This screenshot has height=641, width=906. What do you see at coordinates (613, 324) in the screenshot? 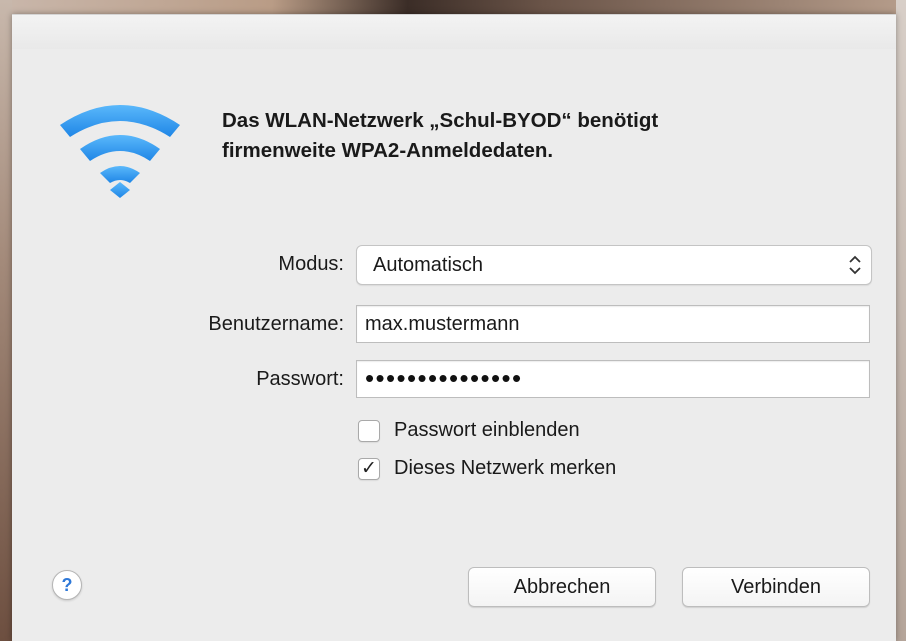
I see `username-field: max.mustermann` at bounding box center [613, 324].